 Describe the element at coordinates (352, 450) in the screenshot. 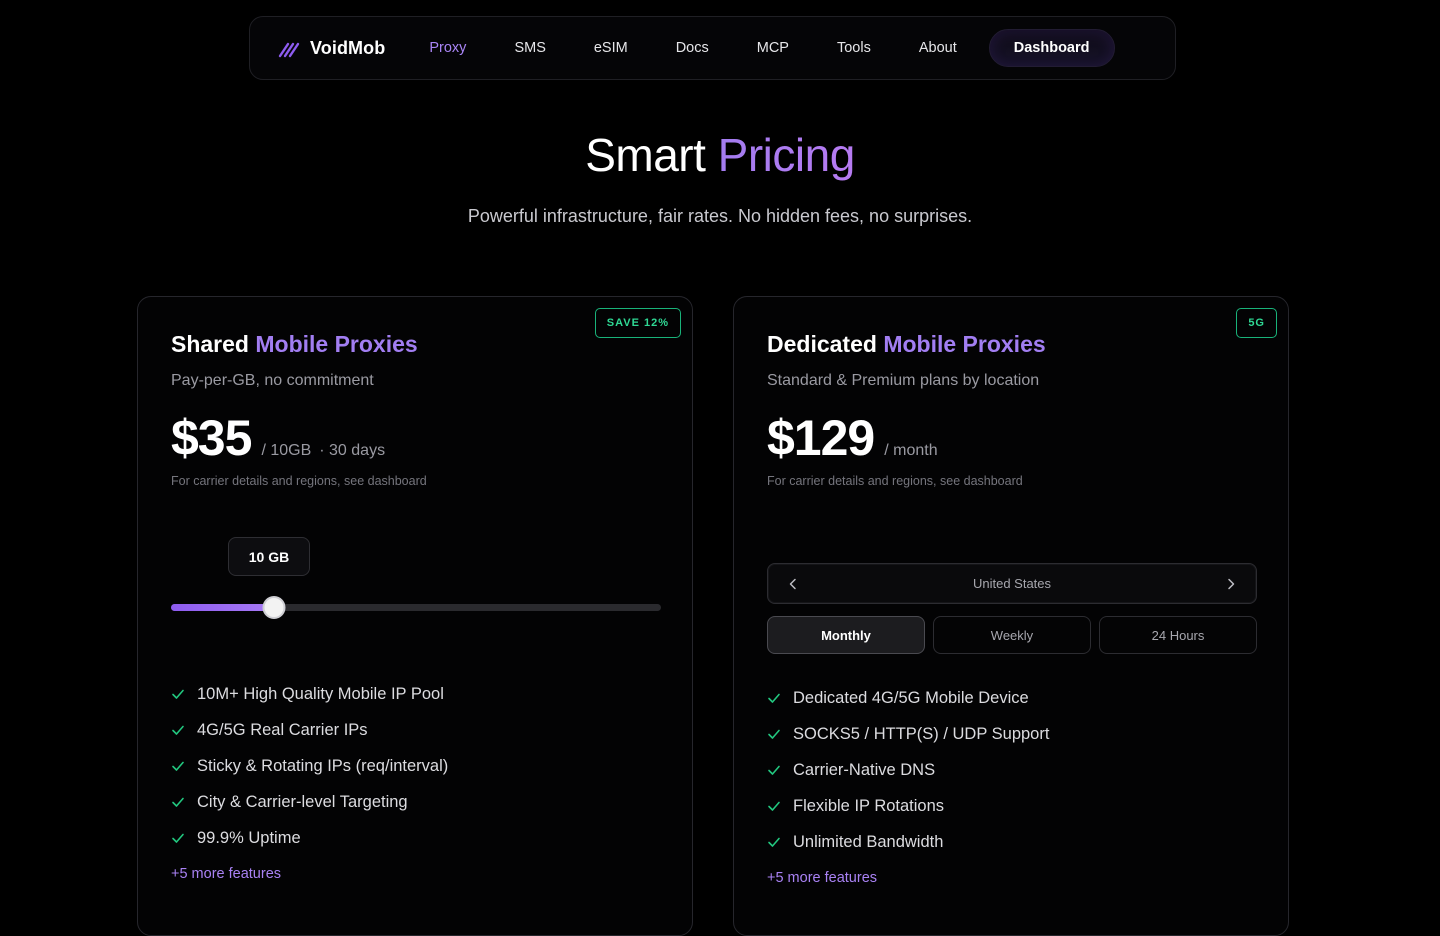

I see `shared-price-period: · 30 days` at that location.